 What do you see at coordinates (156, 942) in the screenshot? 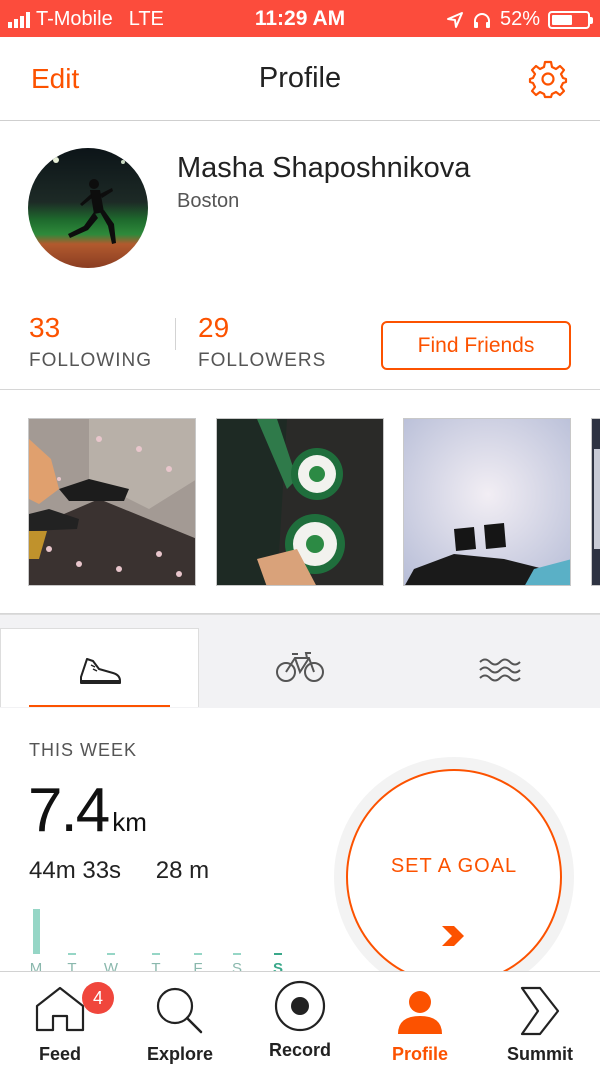
I see `weekly-chart: M T W T F S S` at bounding box center [156, 942].